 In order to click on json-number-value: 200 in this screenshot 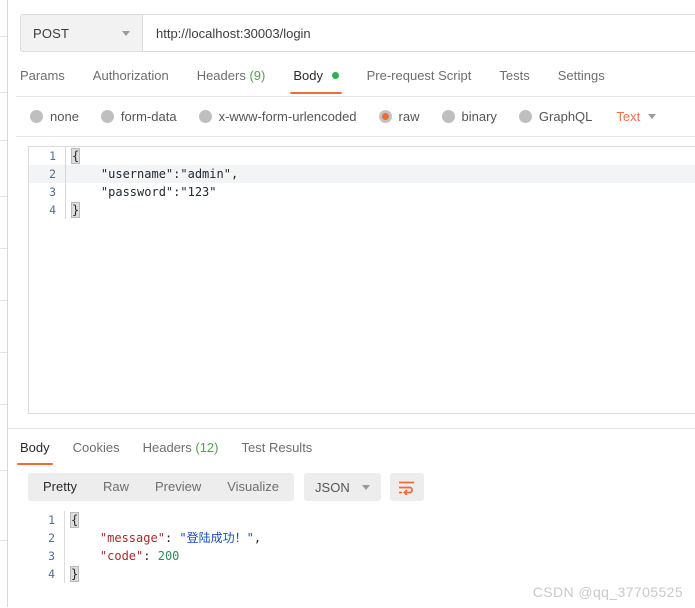, I will do `click(168, 556)`.